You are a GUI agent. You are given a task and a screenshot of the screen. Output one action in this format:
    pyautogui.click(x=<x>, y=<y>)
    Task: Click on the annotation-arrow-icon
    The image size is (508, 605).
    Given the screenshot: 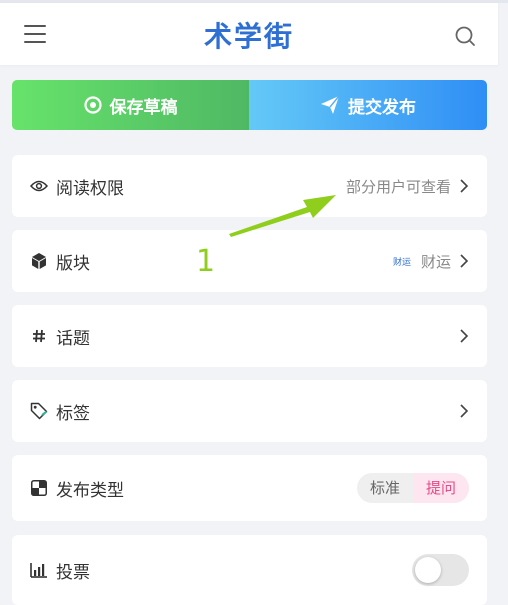 What is the action you would take?
    pyautogui.click(x=282, y=216)
    